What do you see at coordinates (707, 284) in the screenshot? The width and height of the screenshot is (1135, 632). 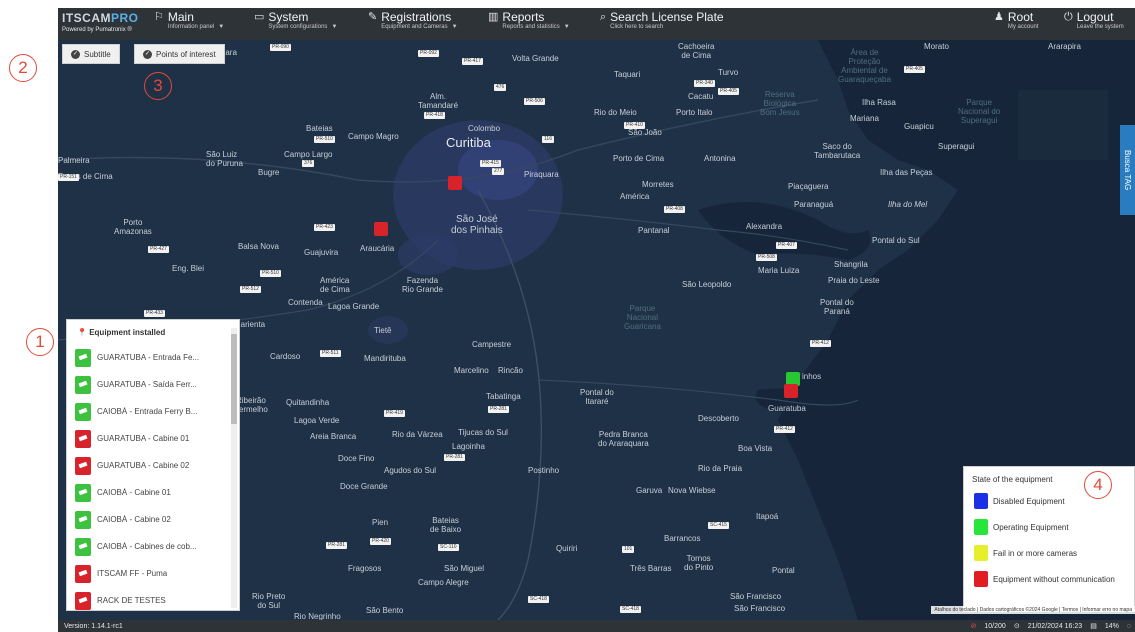 I see `place-label: São Leopoldo` at bounding box center [707, 284].